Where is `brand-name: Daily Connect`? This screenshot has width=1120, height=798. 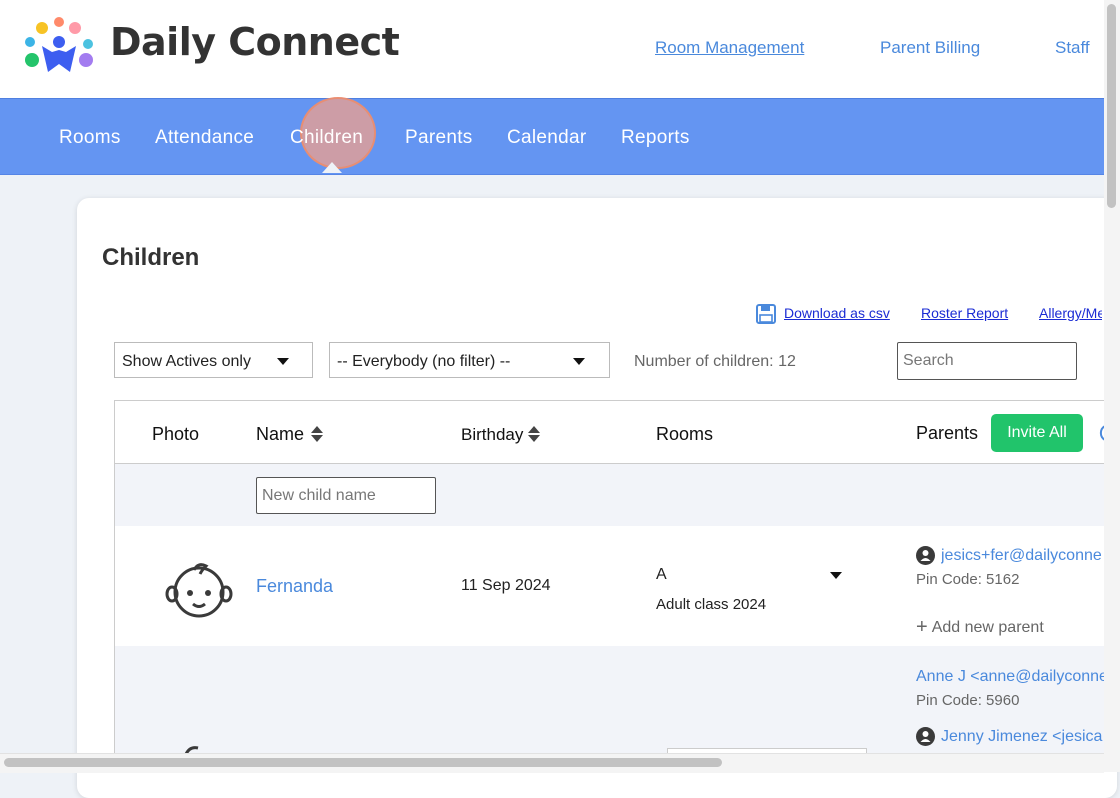
brand-name: Daily Connect is located at coordinates (255, 42).